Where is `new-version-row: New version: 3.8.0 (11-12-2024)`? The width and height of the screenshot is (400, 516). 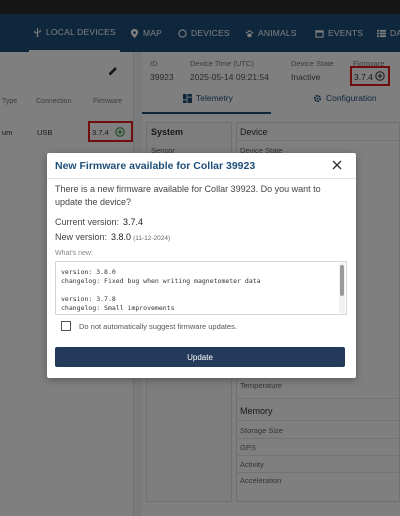
new-version-row: New version: 3.8.0 (11-12-2024) is located at coordinates (112, 237).